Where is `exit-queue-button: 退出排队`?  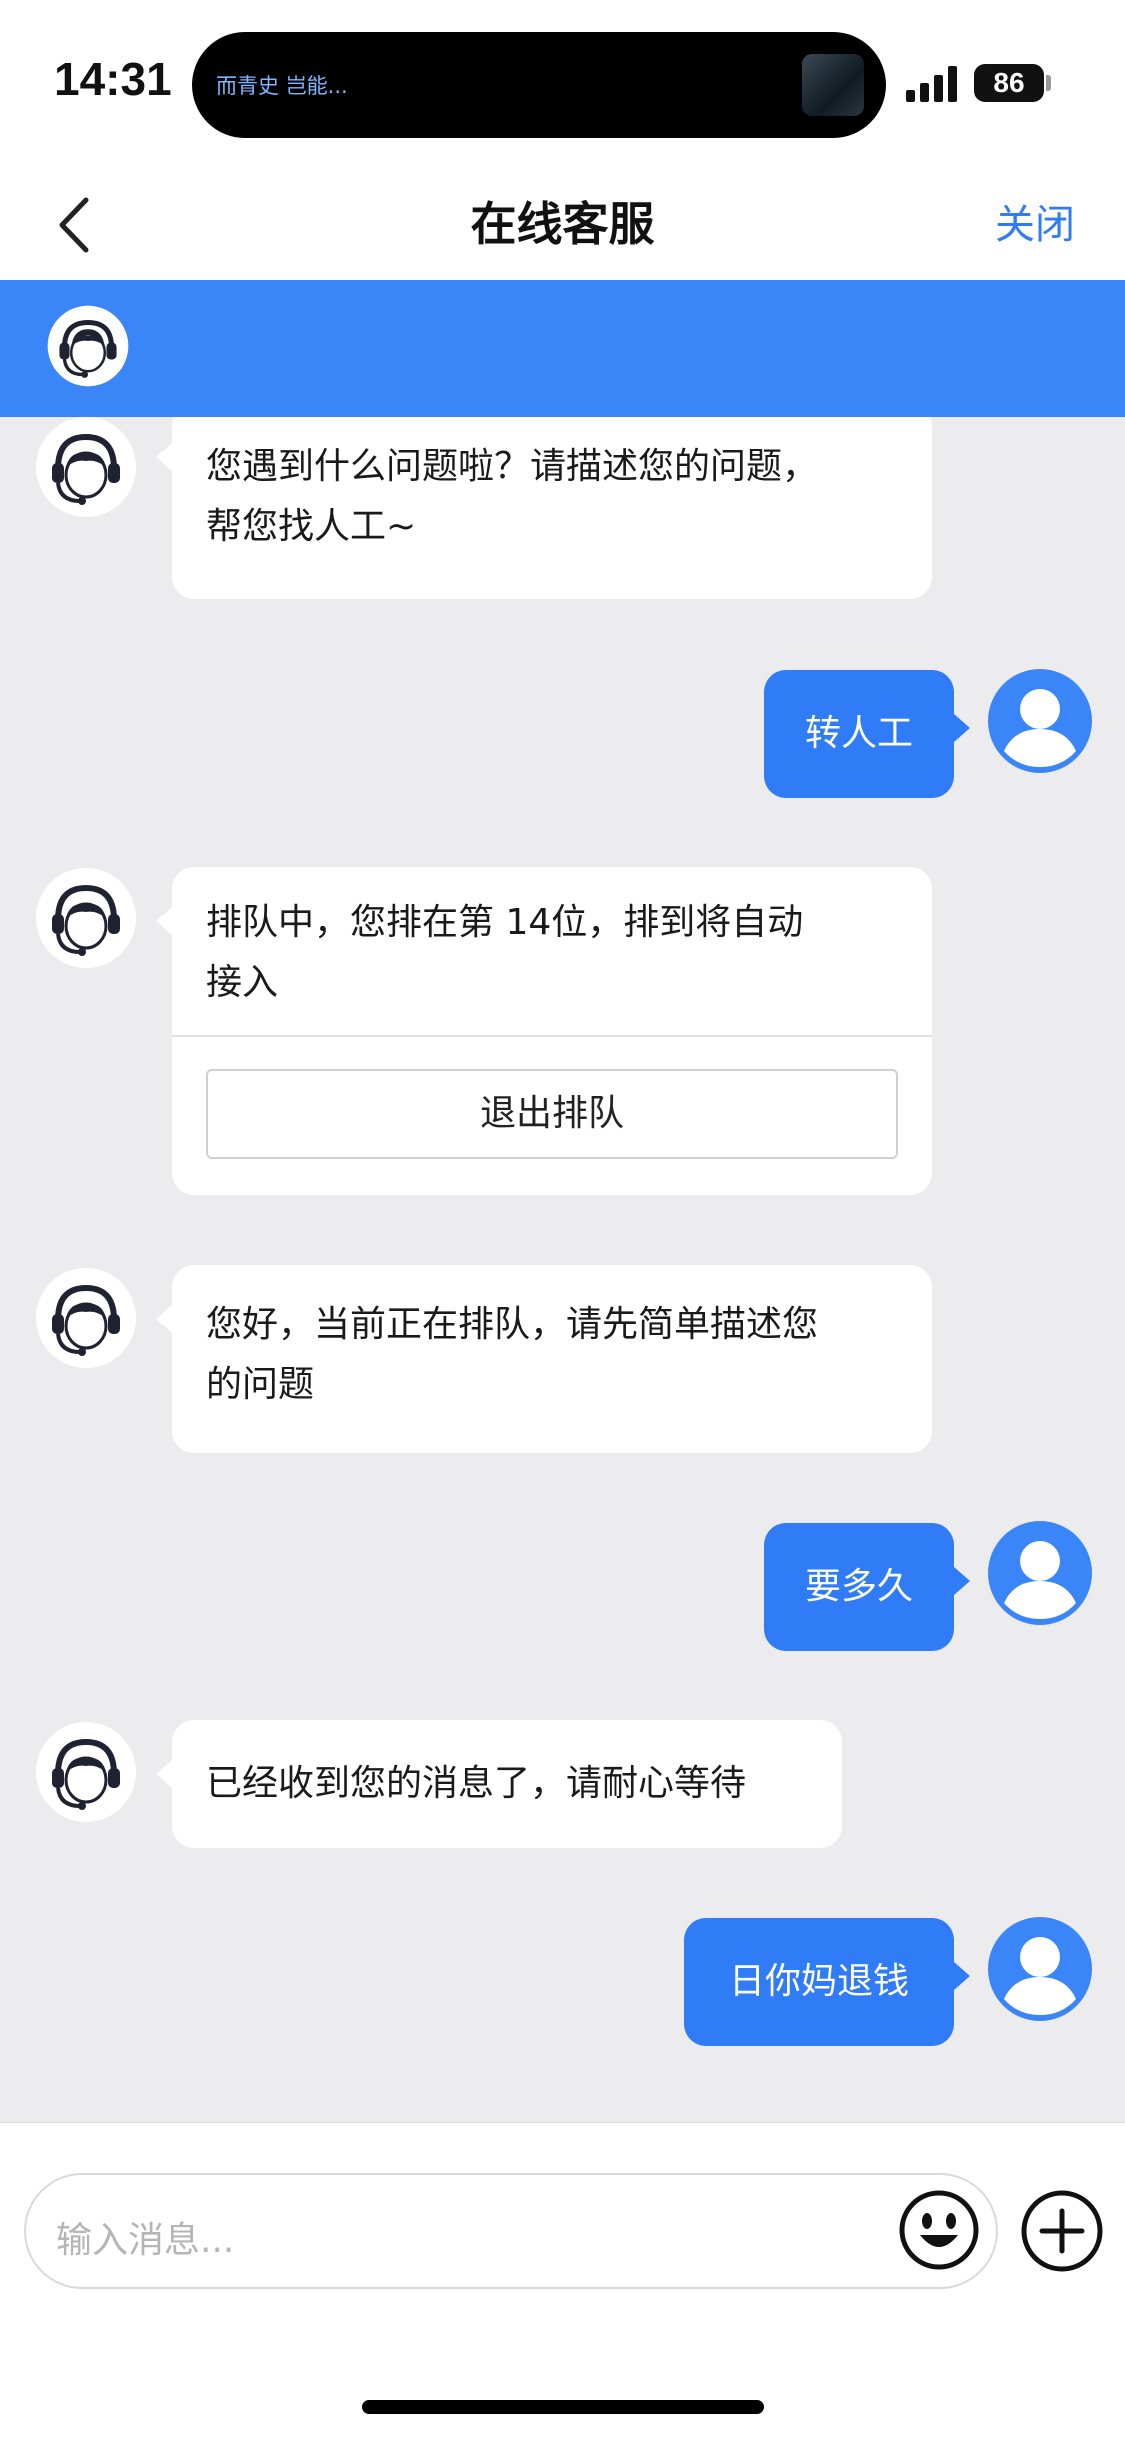 exit-queue-button: 退出排队 is located at coordinates (552, 1114).